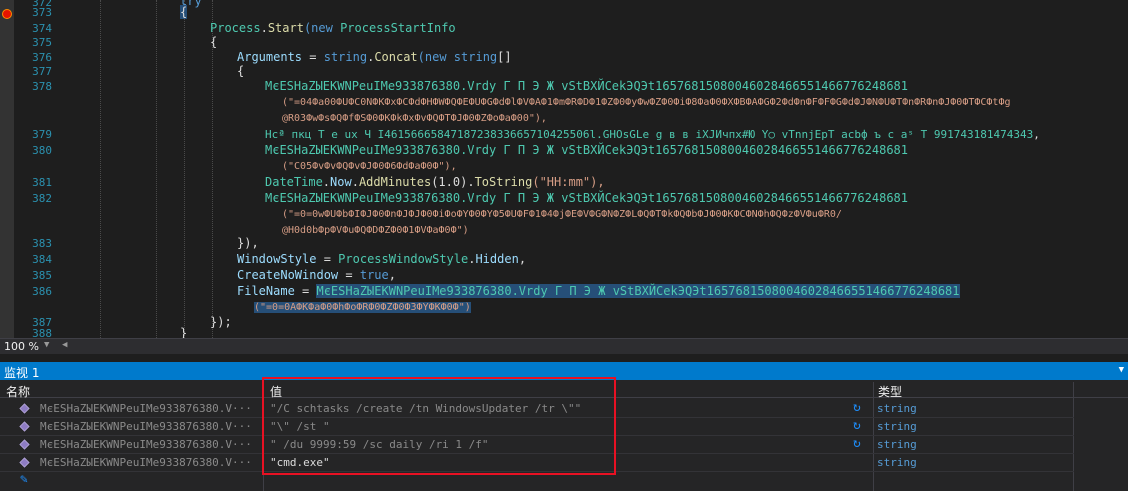 The image size is (1128, 491). Describe the element at coordinates (42, 182) in the screenshot. I see `line-number: 381` at that location.